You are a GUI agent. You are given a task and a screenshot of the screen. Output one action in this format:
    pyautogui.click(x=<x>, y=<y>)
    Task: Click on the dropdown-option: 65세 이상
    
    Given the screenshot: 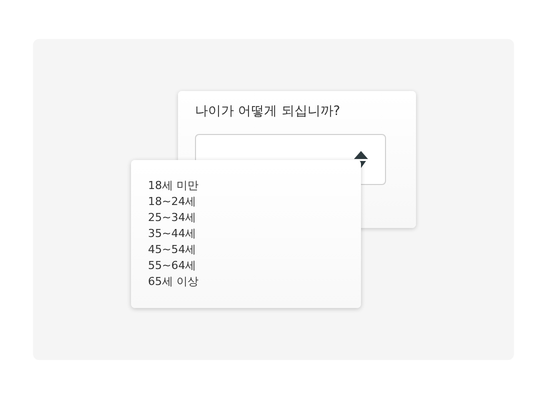 What is the action you would take?
    pyautogui.click(x=173, y=282)
    